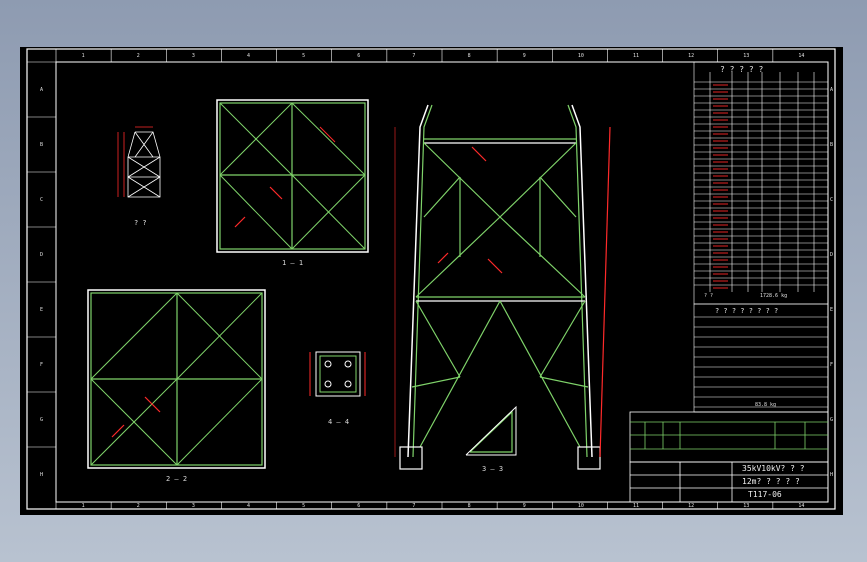 The height and width of the screenshot is (562, 867). Describe the element at coordinates (249, 506) in the screenshot. I see `grid-column-4-bottom: 4` at that location.